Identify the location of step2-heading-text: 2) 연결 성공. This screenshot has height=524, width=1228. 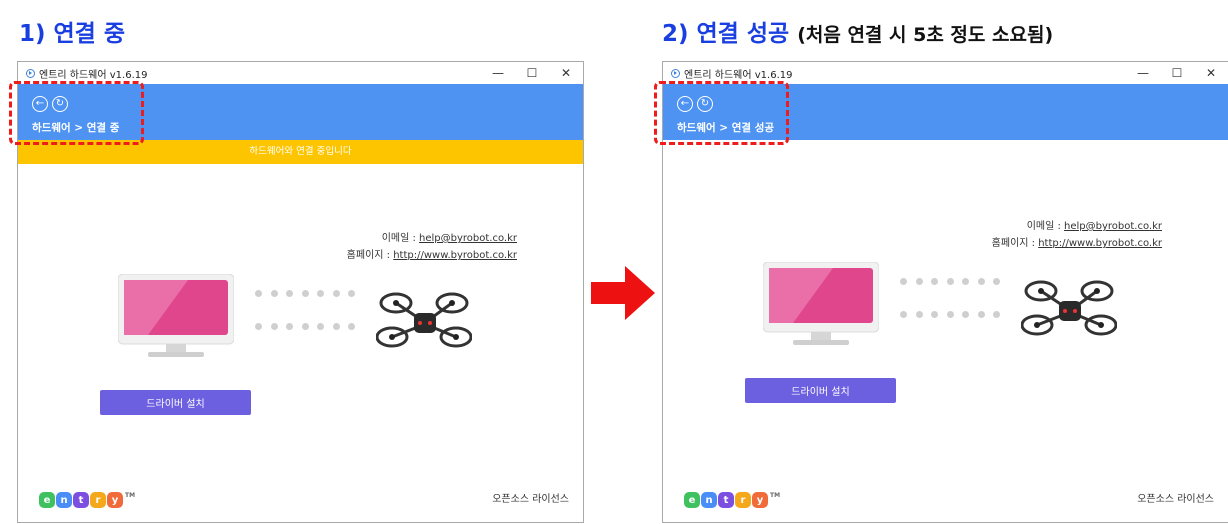
(726, 34).